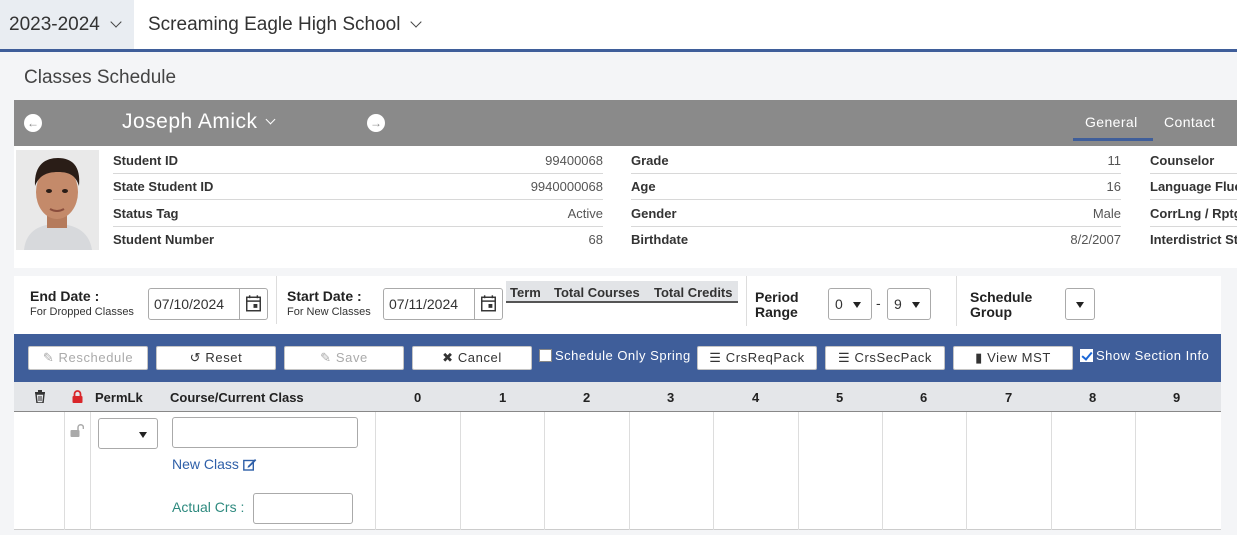 The width and height of the screenshot is (1237, 535). I want to click on checkbox-unchecked, so click(545, 355).